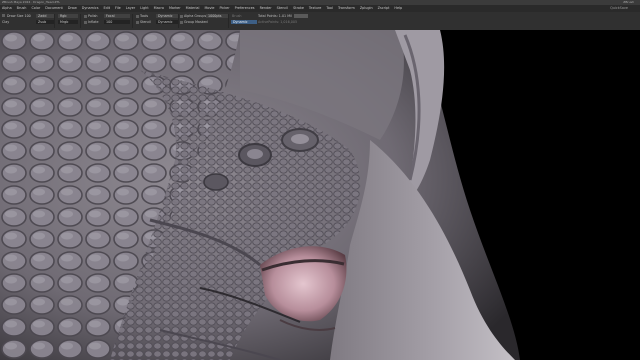 This screenshot has height=360, width=640. I want to click on menu-item-stencil: Stencil, so click(282, 8).